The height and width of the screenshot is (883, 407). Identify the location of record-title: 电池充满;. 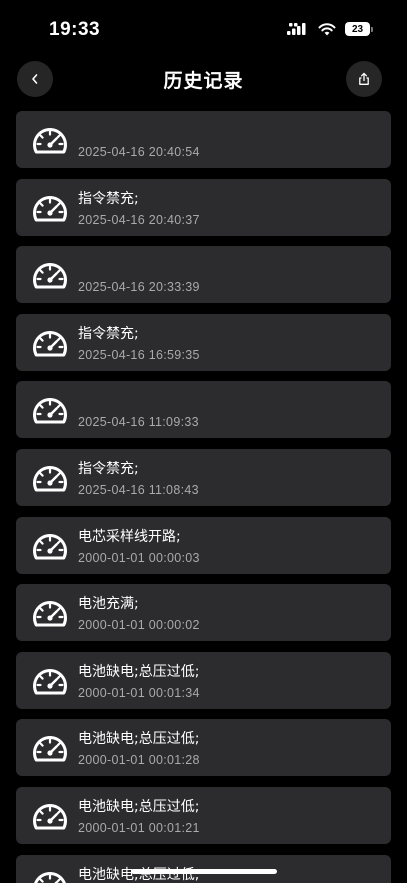
(108, 604).